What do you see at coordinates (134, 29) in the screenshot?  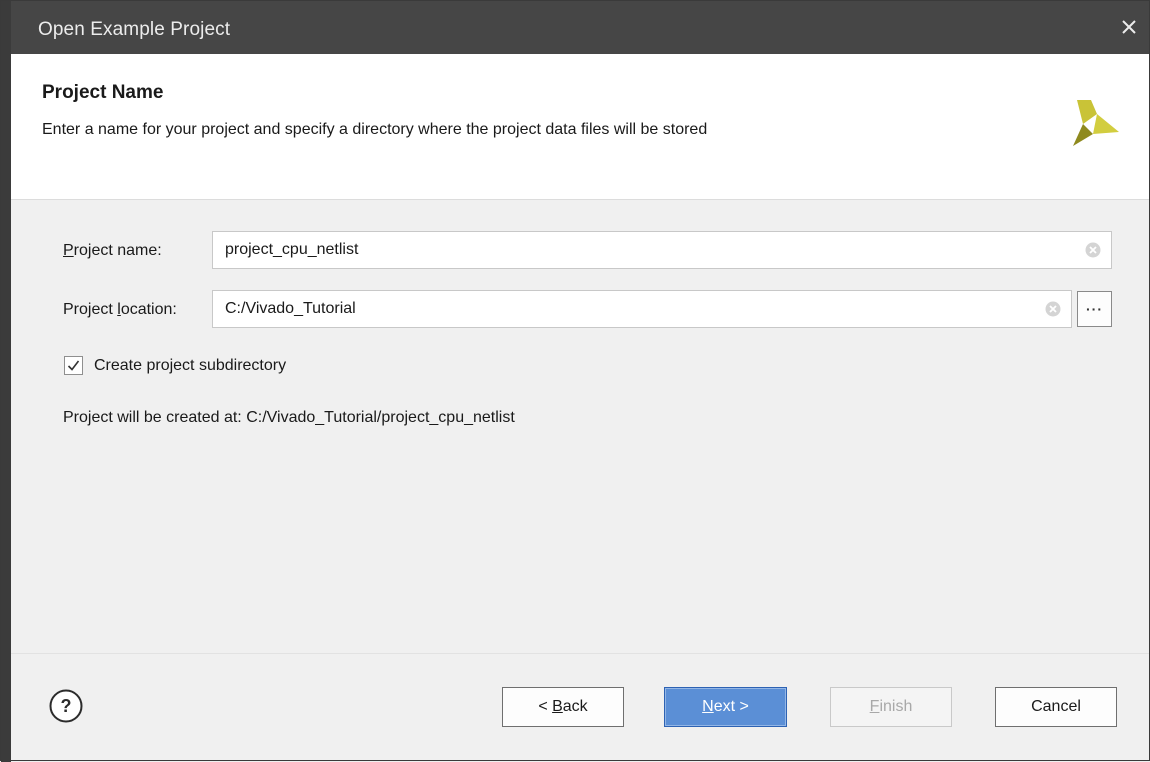 I see `window-title: Open Example Project` at bounding box center [134, 29].